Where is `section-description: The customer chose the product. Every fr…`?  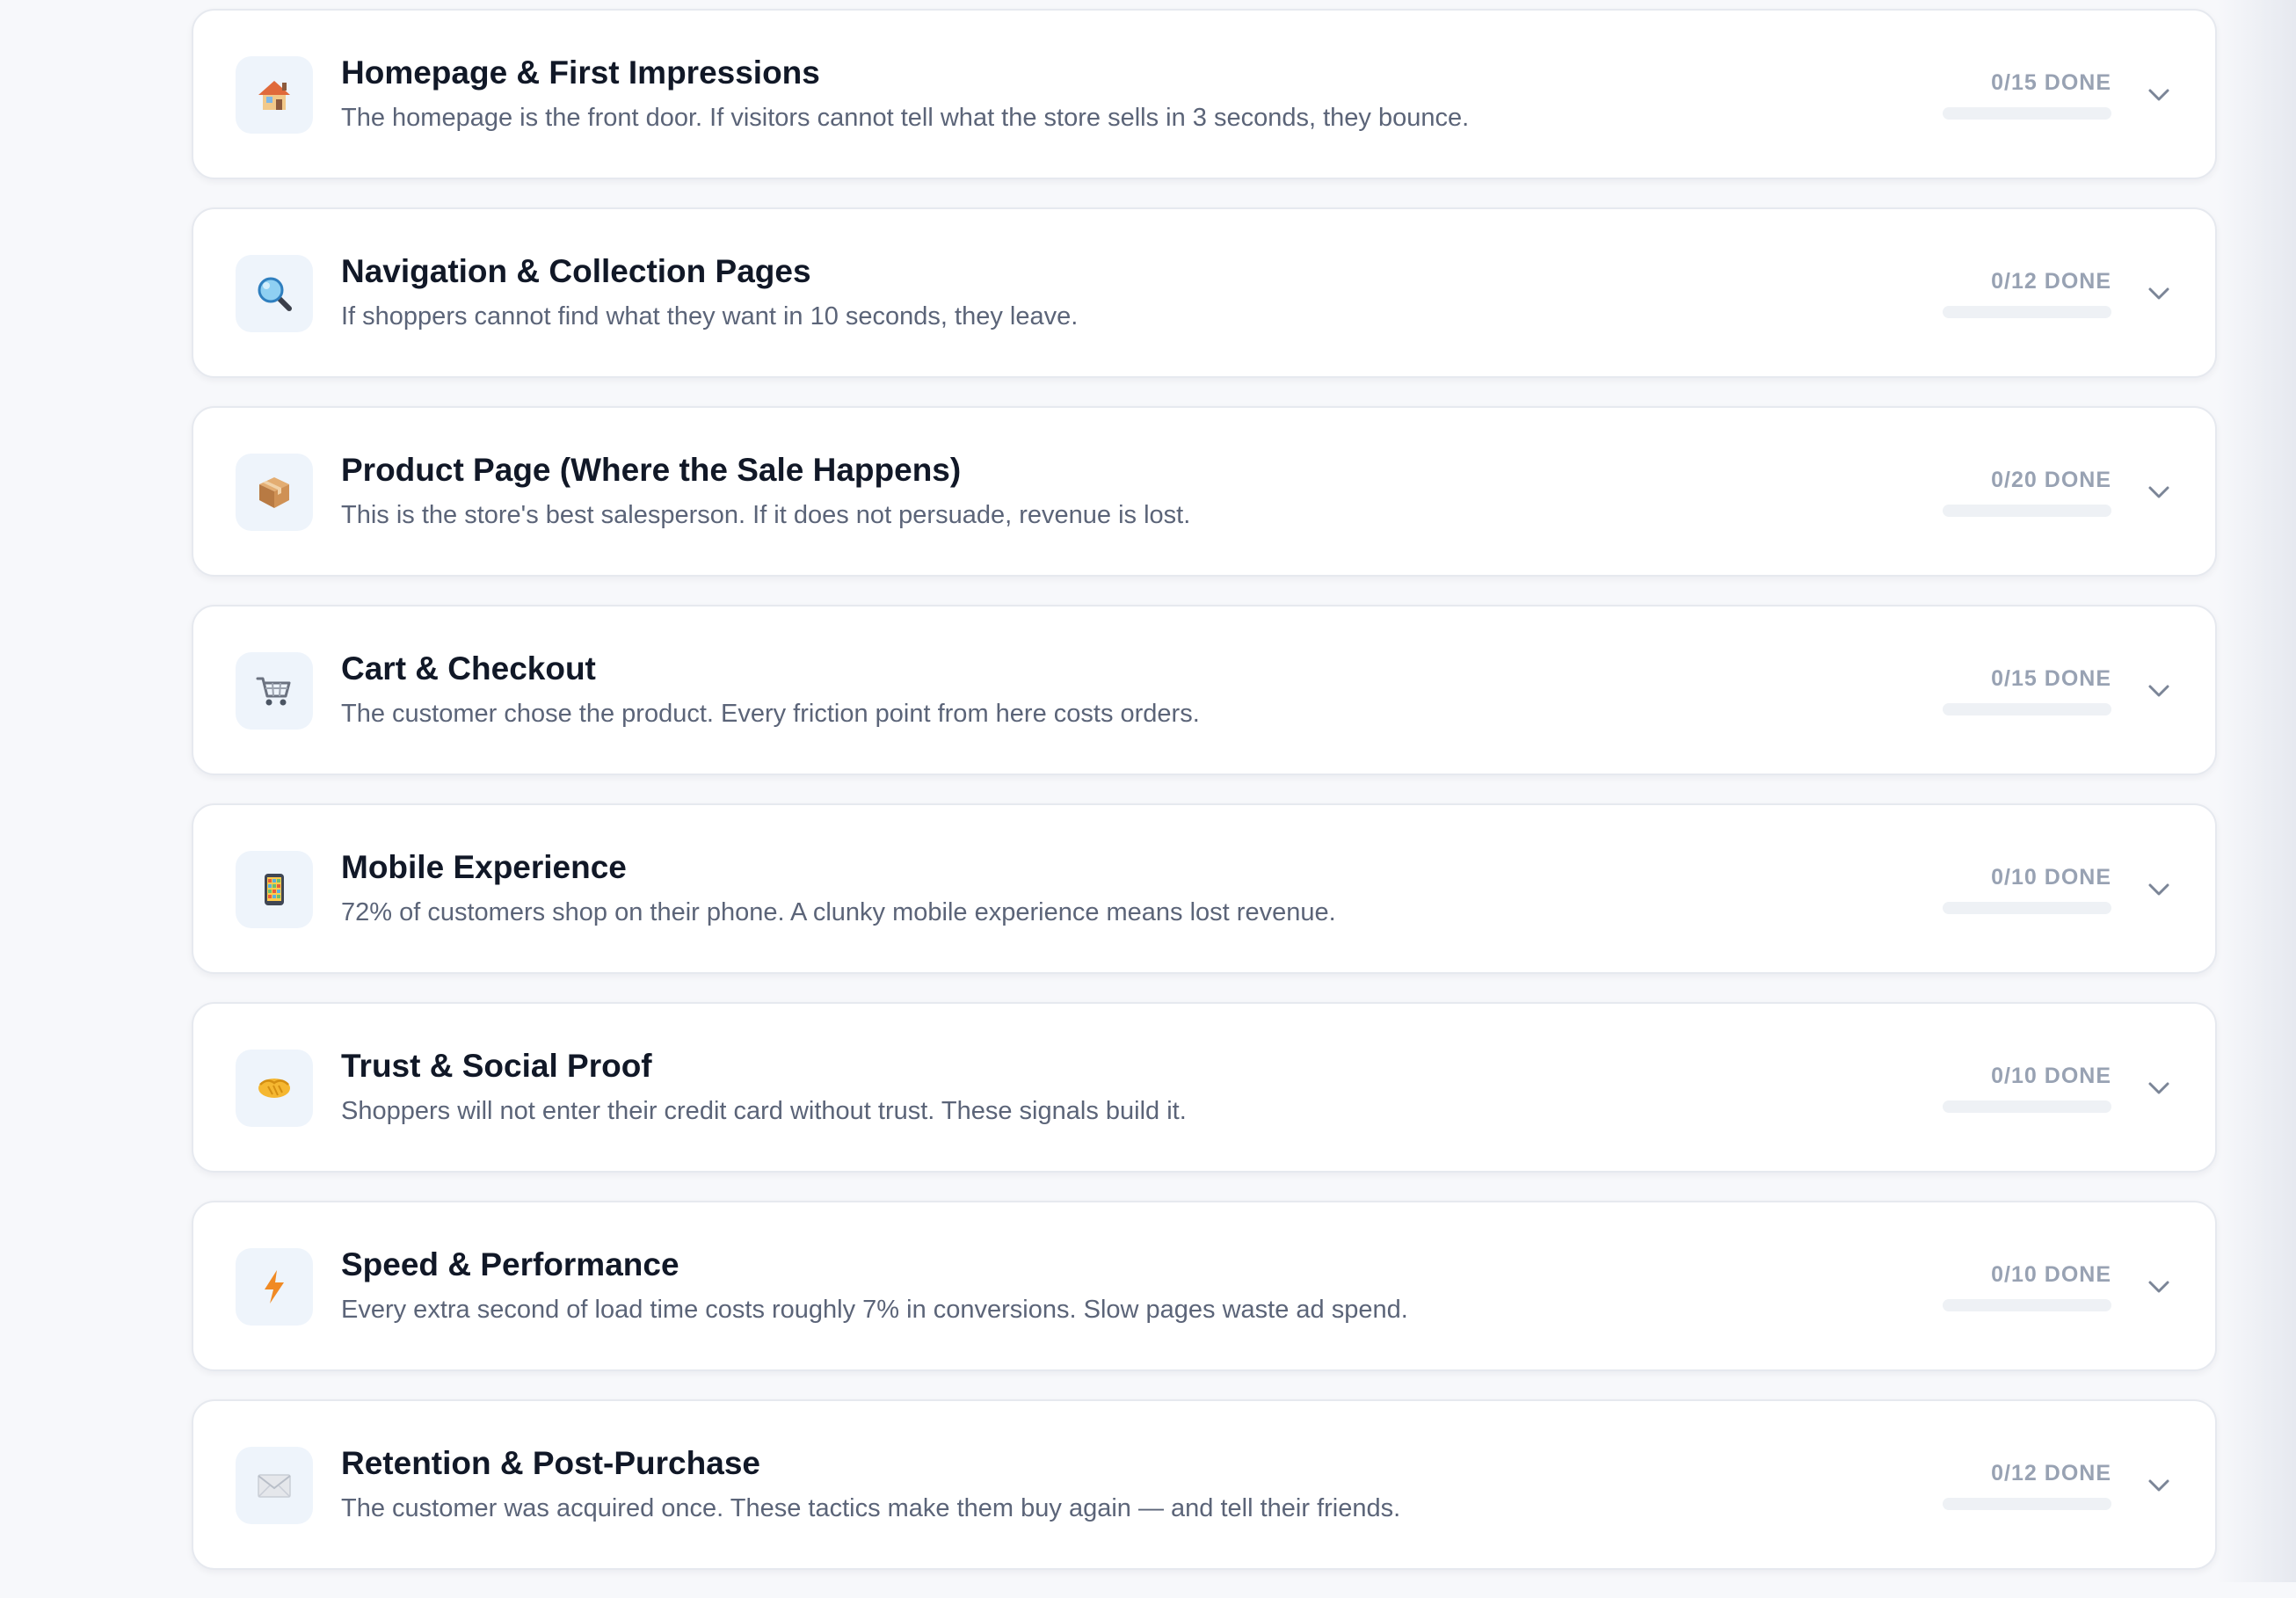 section-description: The customer chose the product. Every fr… is located at coordinates (770, 714).